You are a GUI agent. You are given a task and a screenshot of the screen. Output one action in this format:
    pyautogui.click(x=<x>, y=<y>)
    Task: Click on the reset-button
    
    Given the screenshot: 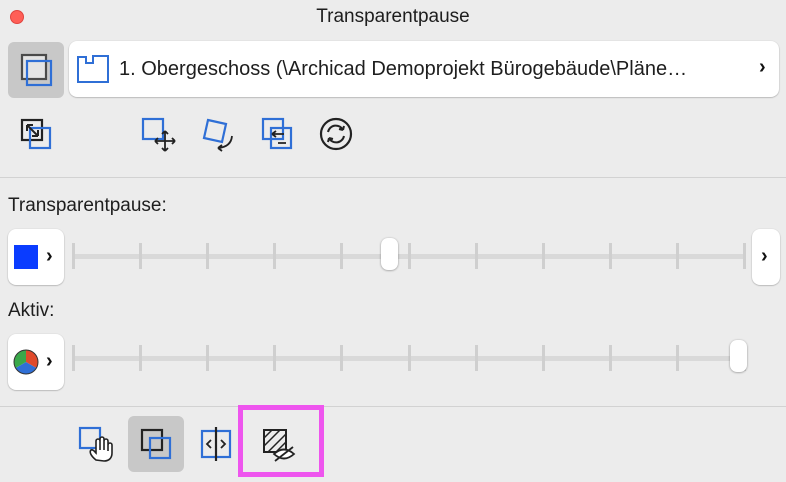 What is the action you would take?
    pyautogui.click(x=336, y=134)
    